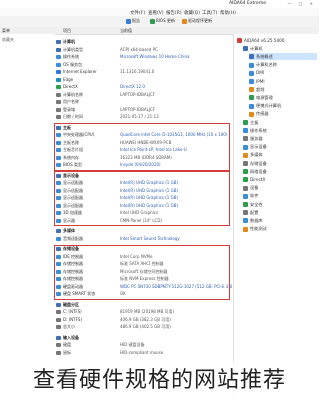  Describe the element at coordinates (116, 327) in the screenshot. I see `table-row: 总大小 486.9 GB (402.5 GB 可用)` at that location.